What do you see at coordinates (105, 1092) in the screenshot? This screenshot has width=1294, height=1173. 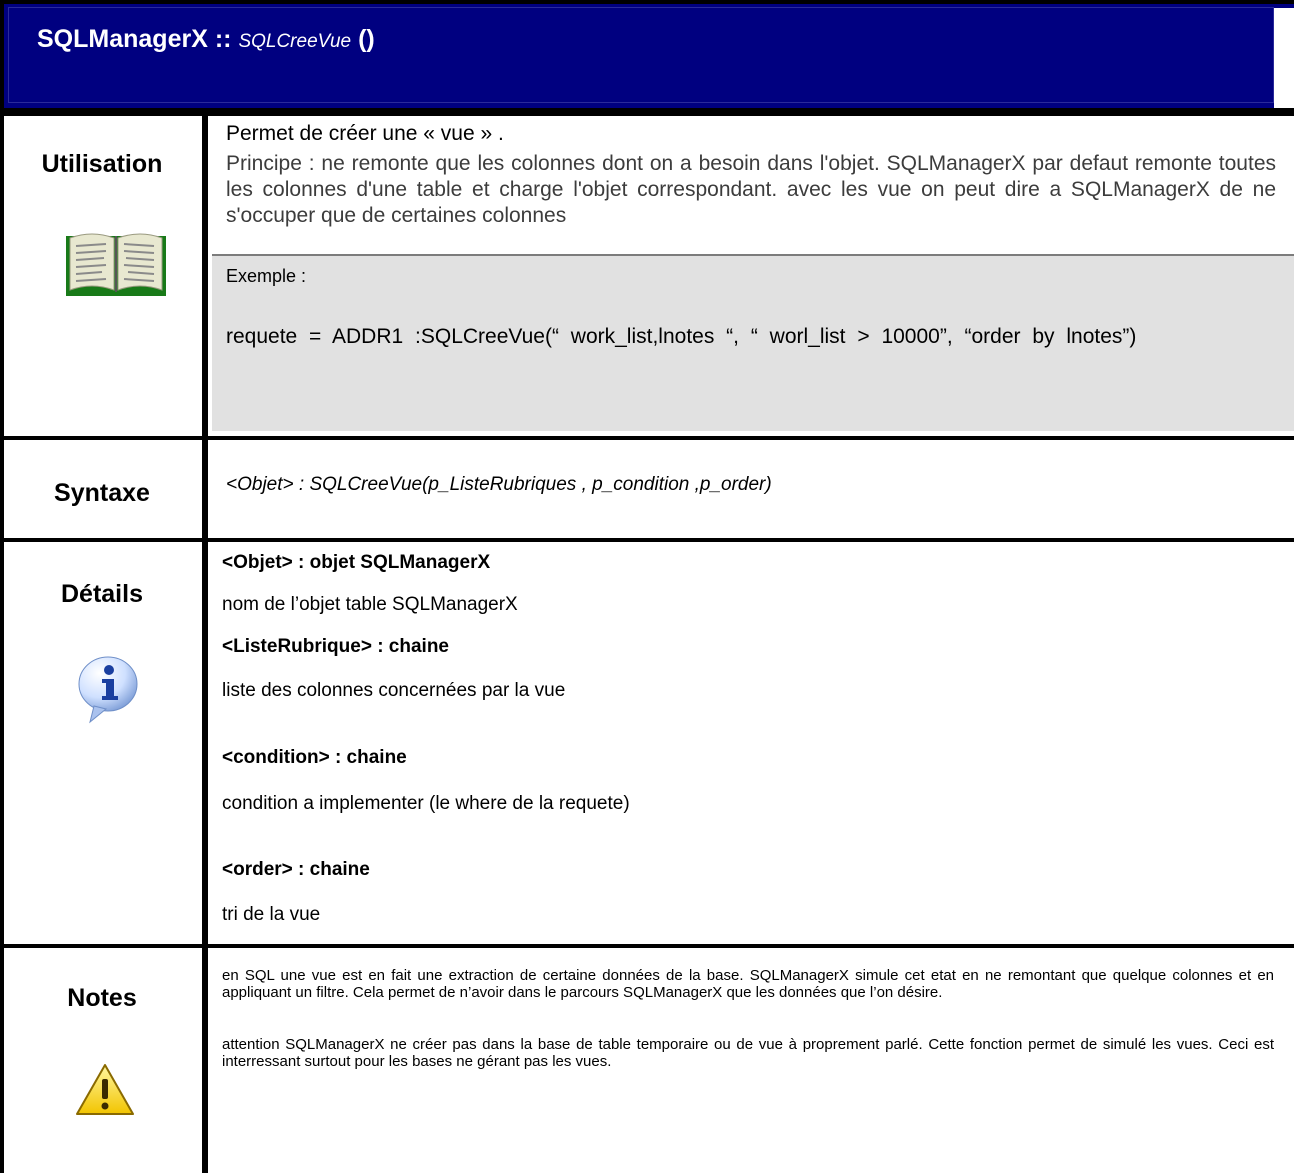 I see `warning-icon` at bounding box center [105, 1092].